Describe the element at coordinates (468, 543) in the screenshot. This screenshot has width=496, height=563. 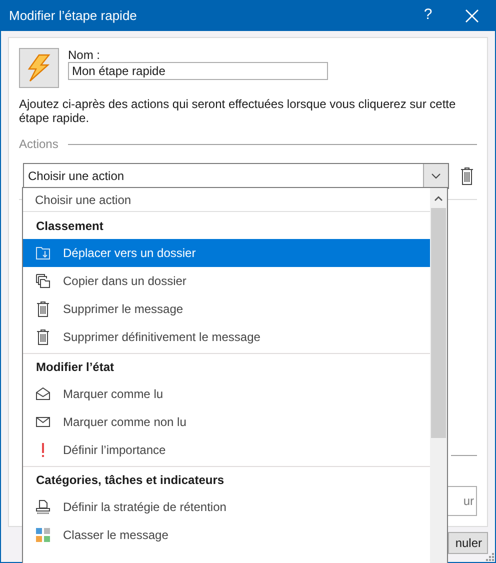
I see `cancel-button: nuler` at that location.